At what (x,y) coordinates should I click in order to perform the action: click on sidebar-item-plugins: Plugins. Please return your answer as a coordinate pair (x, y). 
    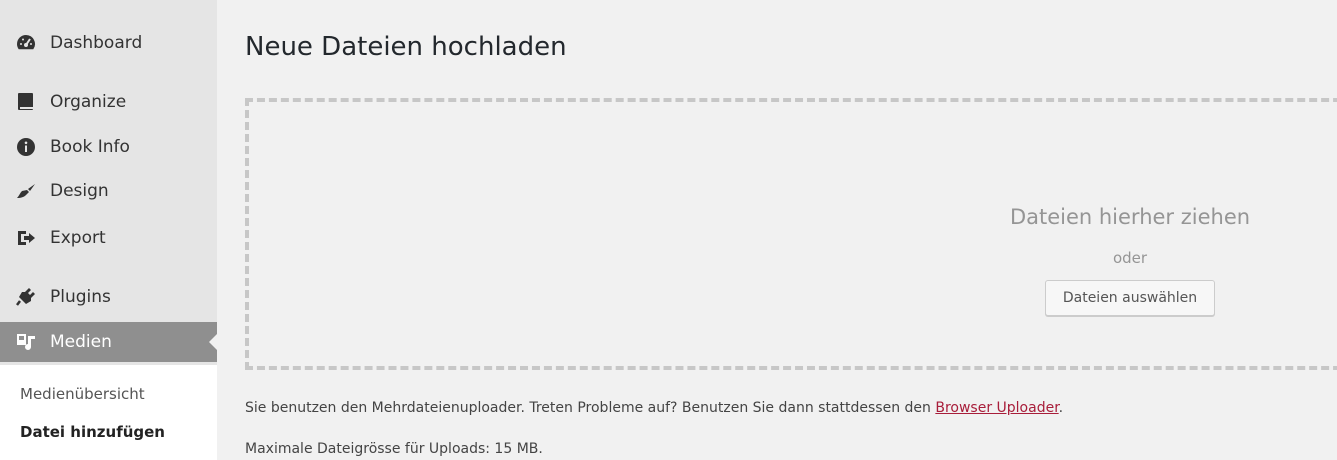
    Looking at the image, I should click on (108, 297).